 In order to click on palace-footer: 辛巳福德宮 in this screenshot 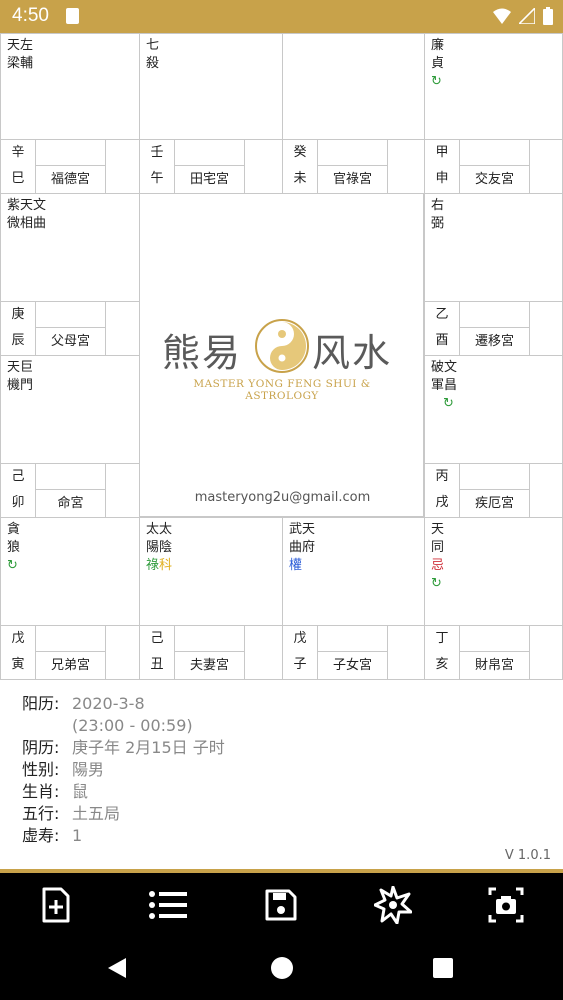, I will do `click(70, 166)`.